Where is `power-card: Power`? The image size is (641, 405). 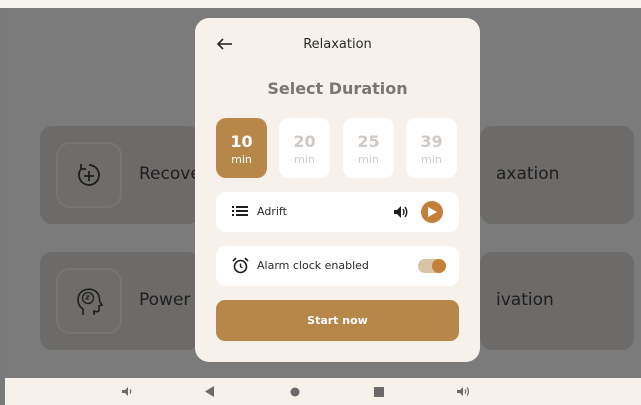 power-card: Power is located at coordinates (120, 301).